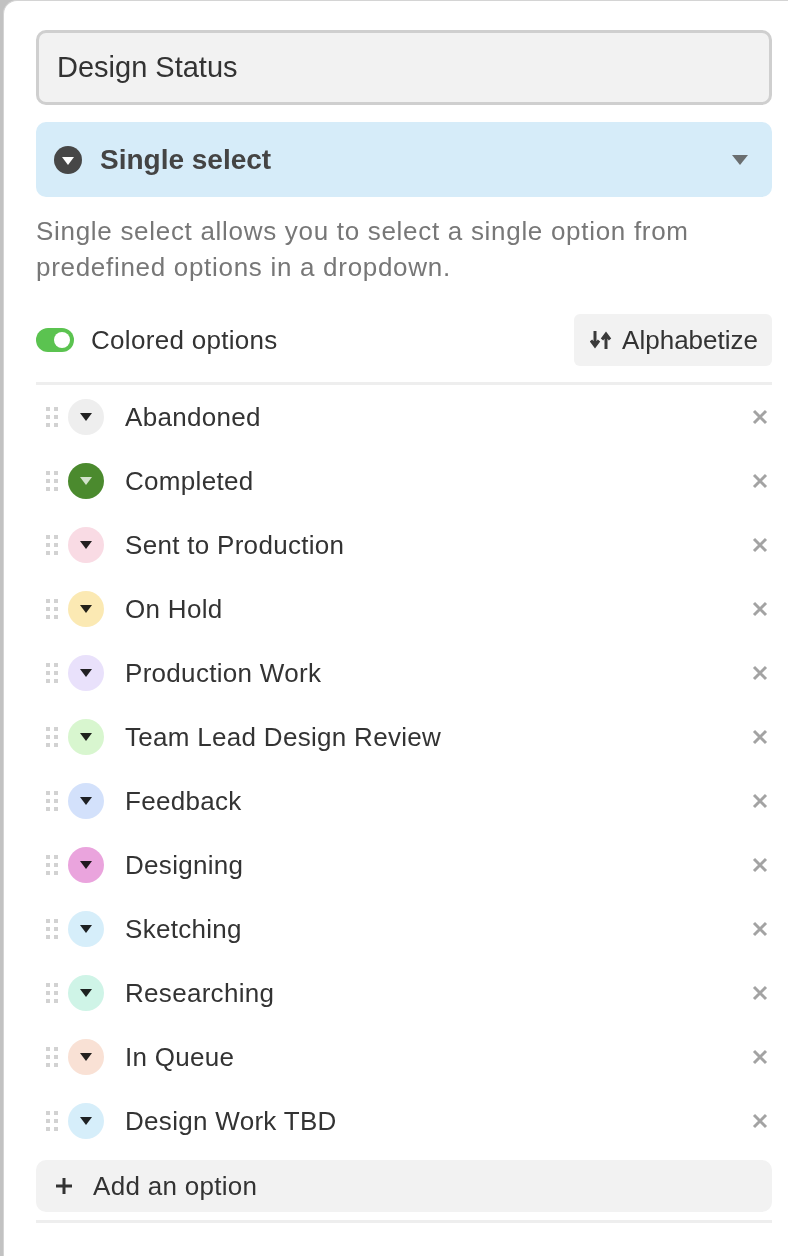 The width and height of the screenshot is (788, 1256). I want to click on option-name: On Hold, so click(438, 609).